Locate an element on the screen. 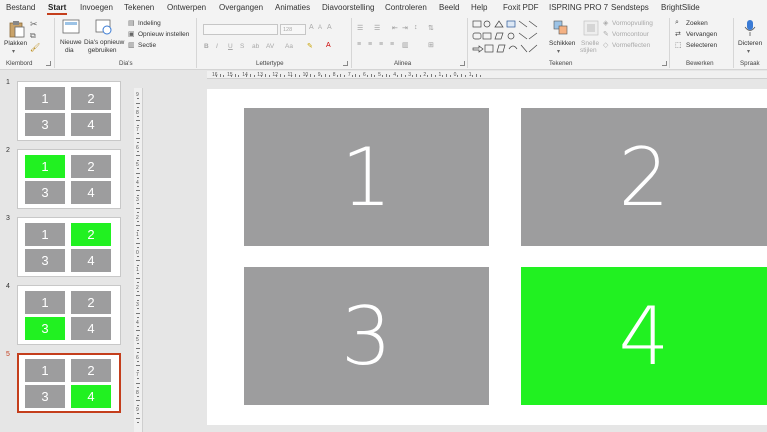 The width and height of the screenshot is (767, 432). tab-invoegen: Invoegen is located at coordinates (96, 7).